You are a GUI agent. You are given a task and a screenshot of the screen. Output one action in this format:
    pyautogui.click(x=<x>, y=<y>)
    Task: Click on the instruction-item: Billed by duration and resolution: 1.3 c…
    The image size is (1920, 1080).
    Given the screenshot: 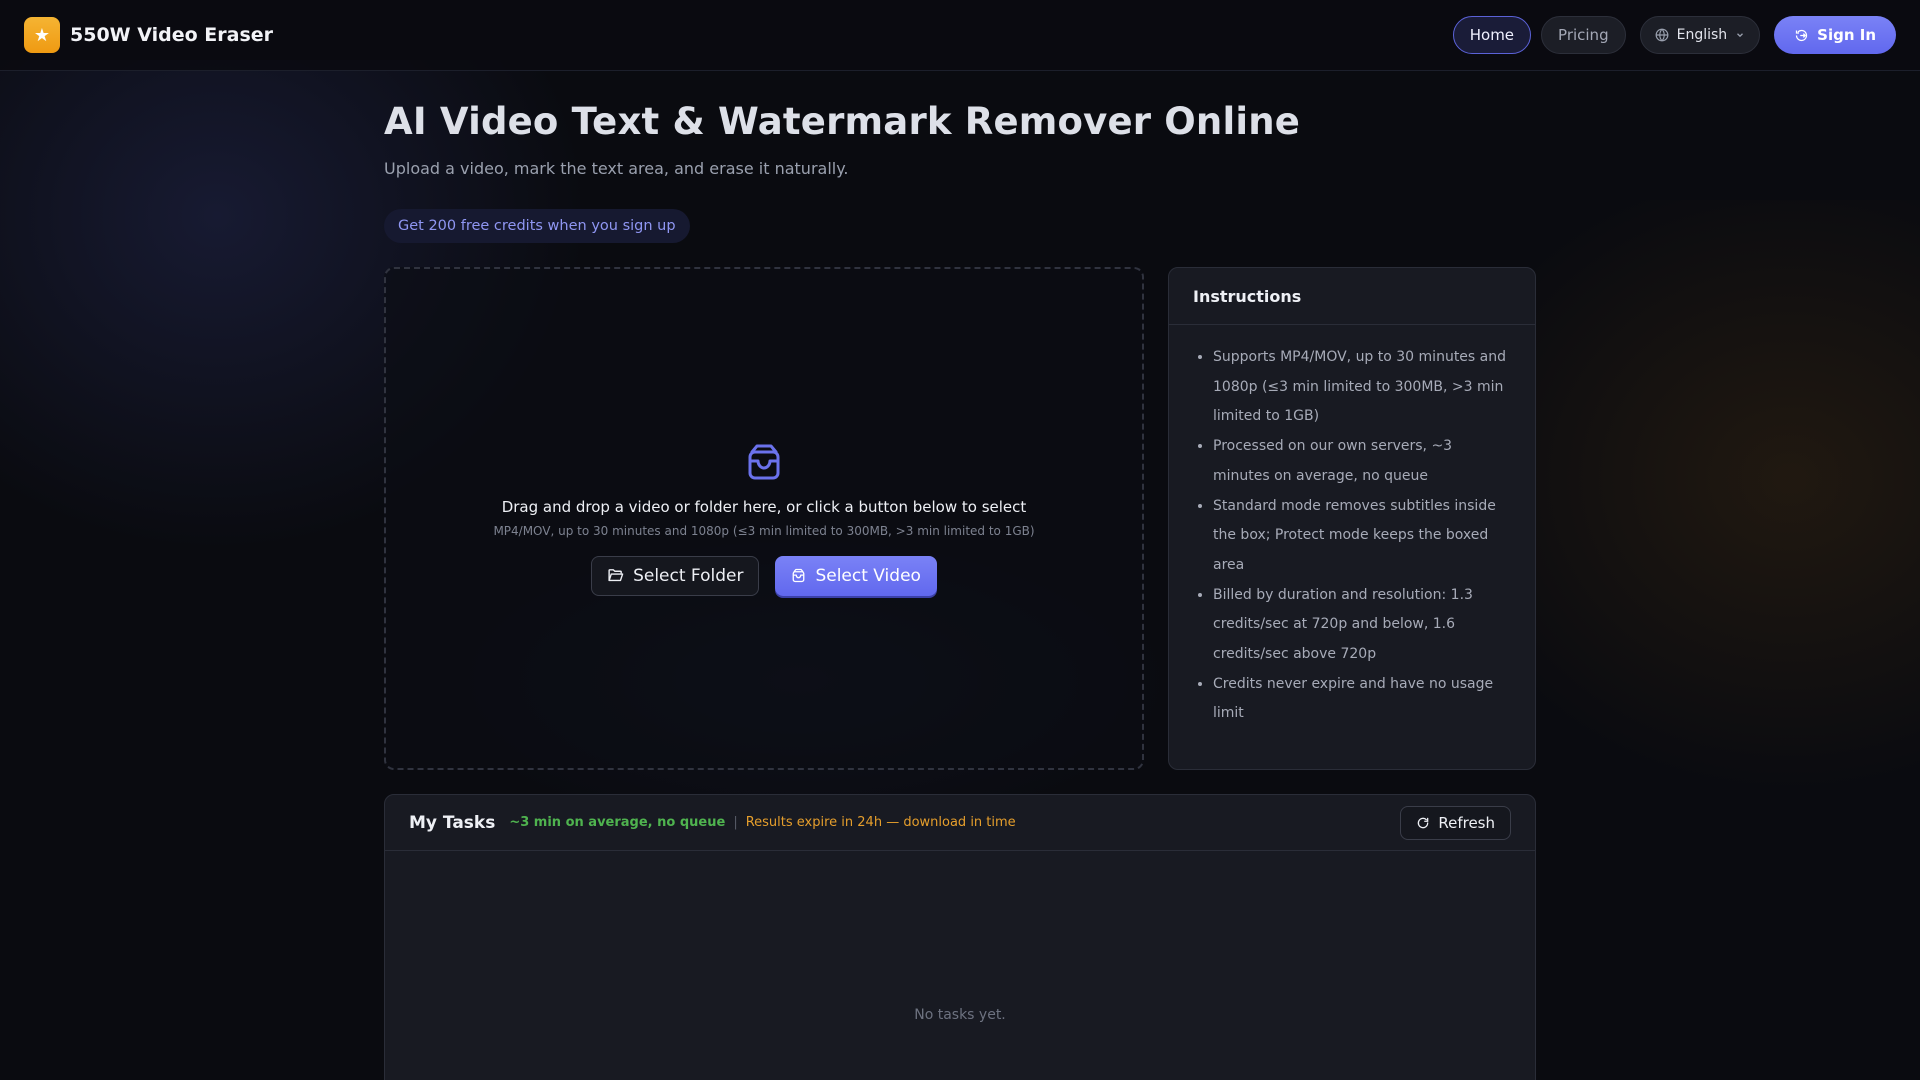 What is the action you would take?
    pyautogui.click(x=1362, y=625)
    